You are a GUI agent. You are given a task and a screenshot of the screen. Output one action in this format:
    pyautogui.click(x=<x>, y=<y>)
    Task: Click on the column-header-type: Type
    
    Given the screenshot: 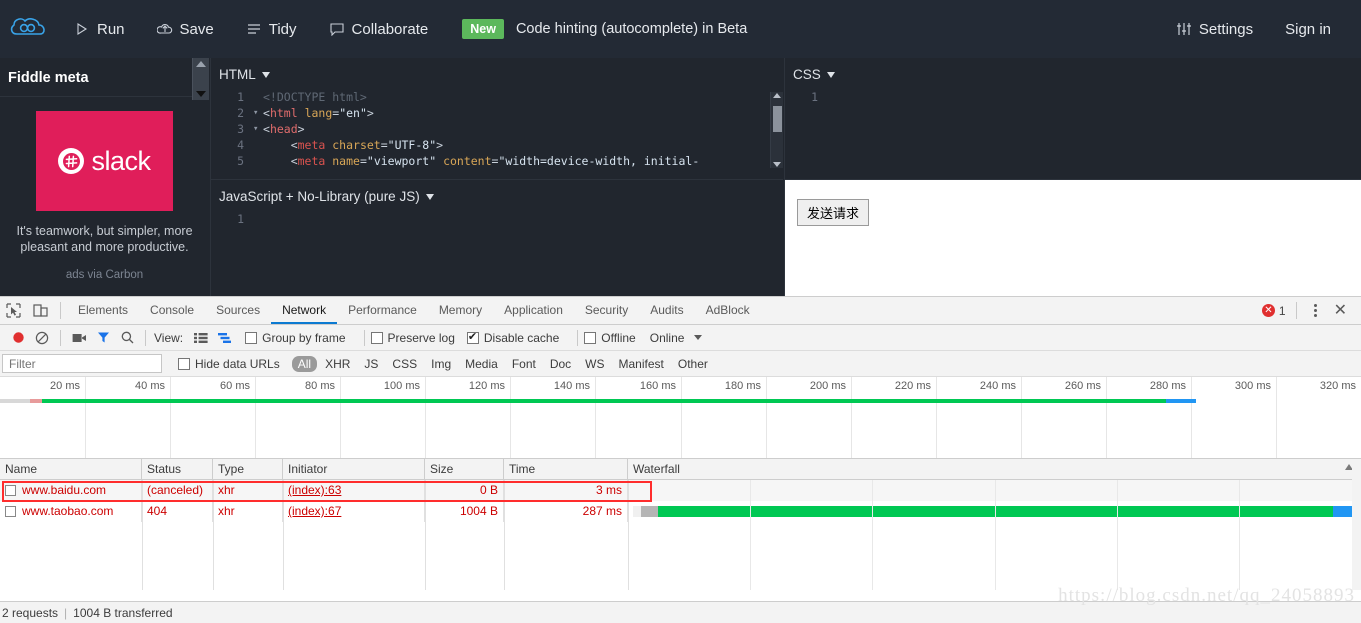 What is the action you would take?
    pyautogui.click(x=248, y=469)
    